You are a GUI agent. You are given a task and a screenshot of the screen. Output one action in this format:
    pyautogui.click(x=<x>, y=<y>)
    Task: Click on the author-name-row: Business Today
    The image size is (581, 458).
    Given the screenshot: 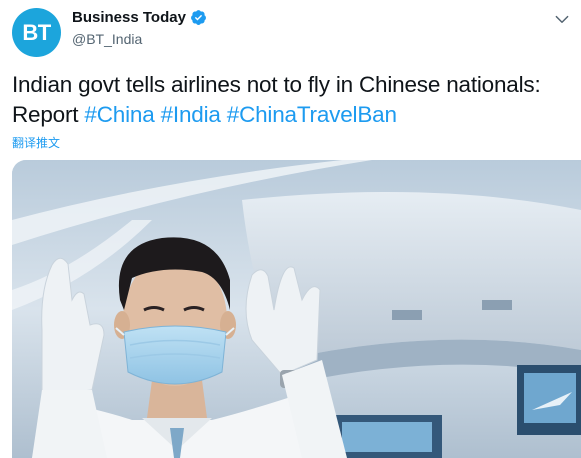 What is the action you would take?
    pyautogui.click(x=139, y=17)
    